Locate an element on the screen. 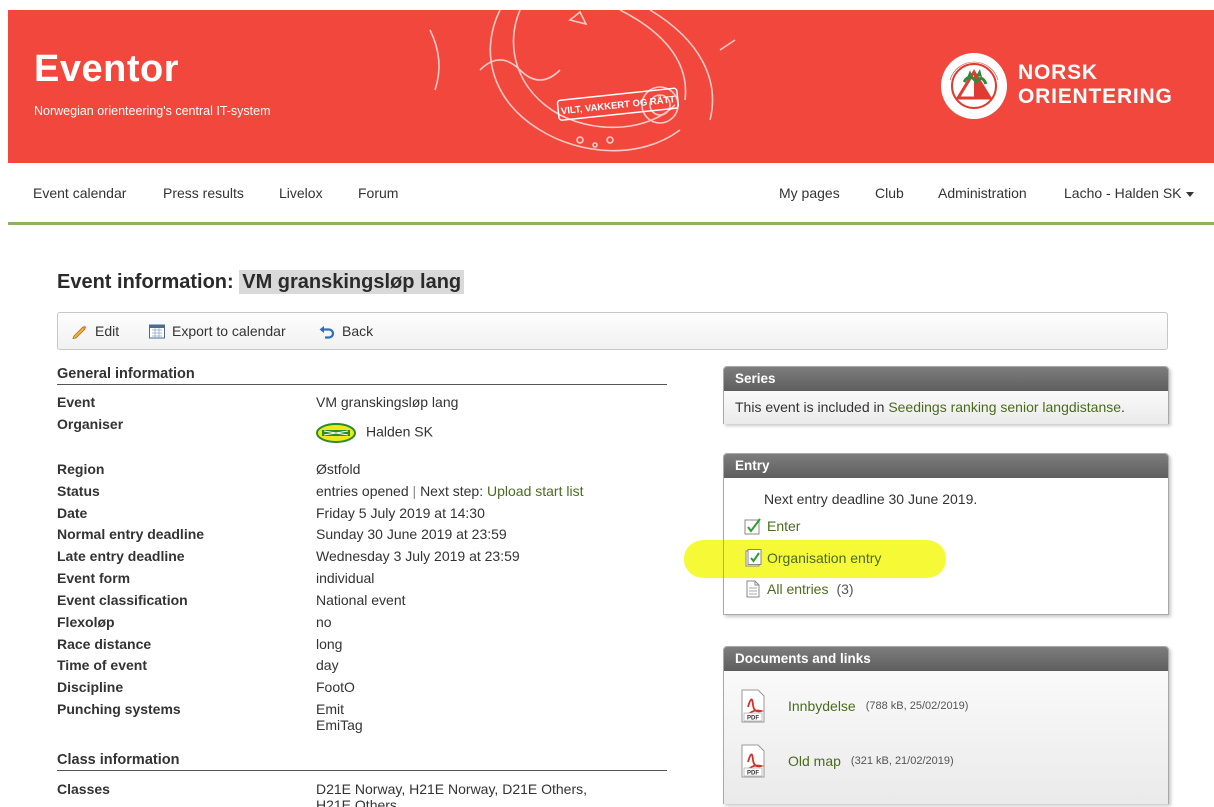 The image size is (1214, 807). norsk-orientering-logo is located at coordinates (974, 86).